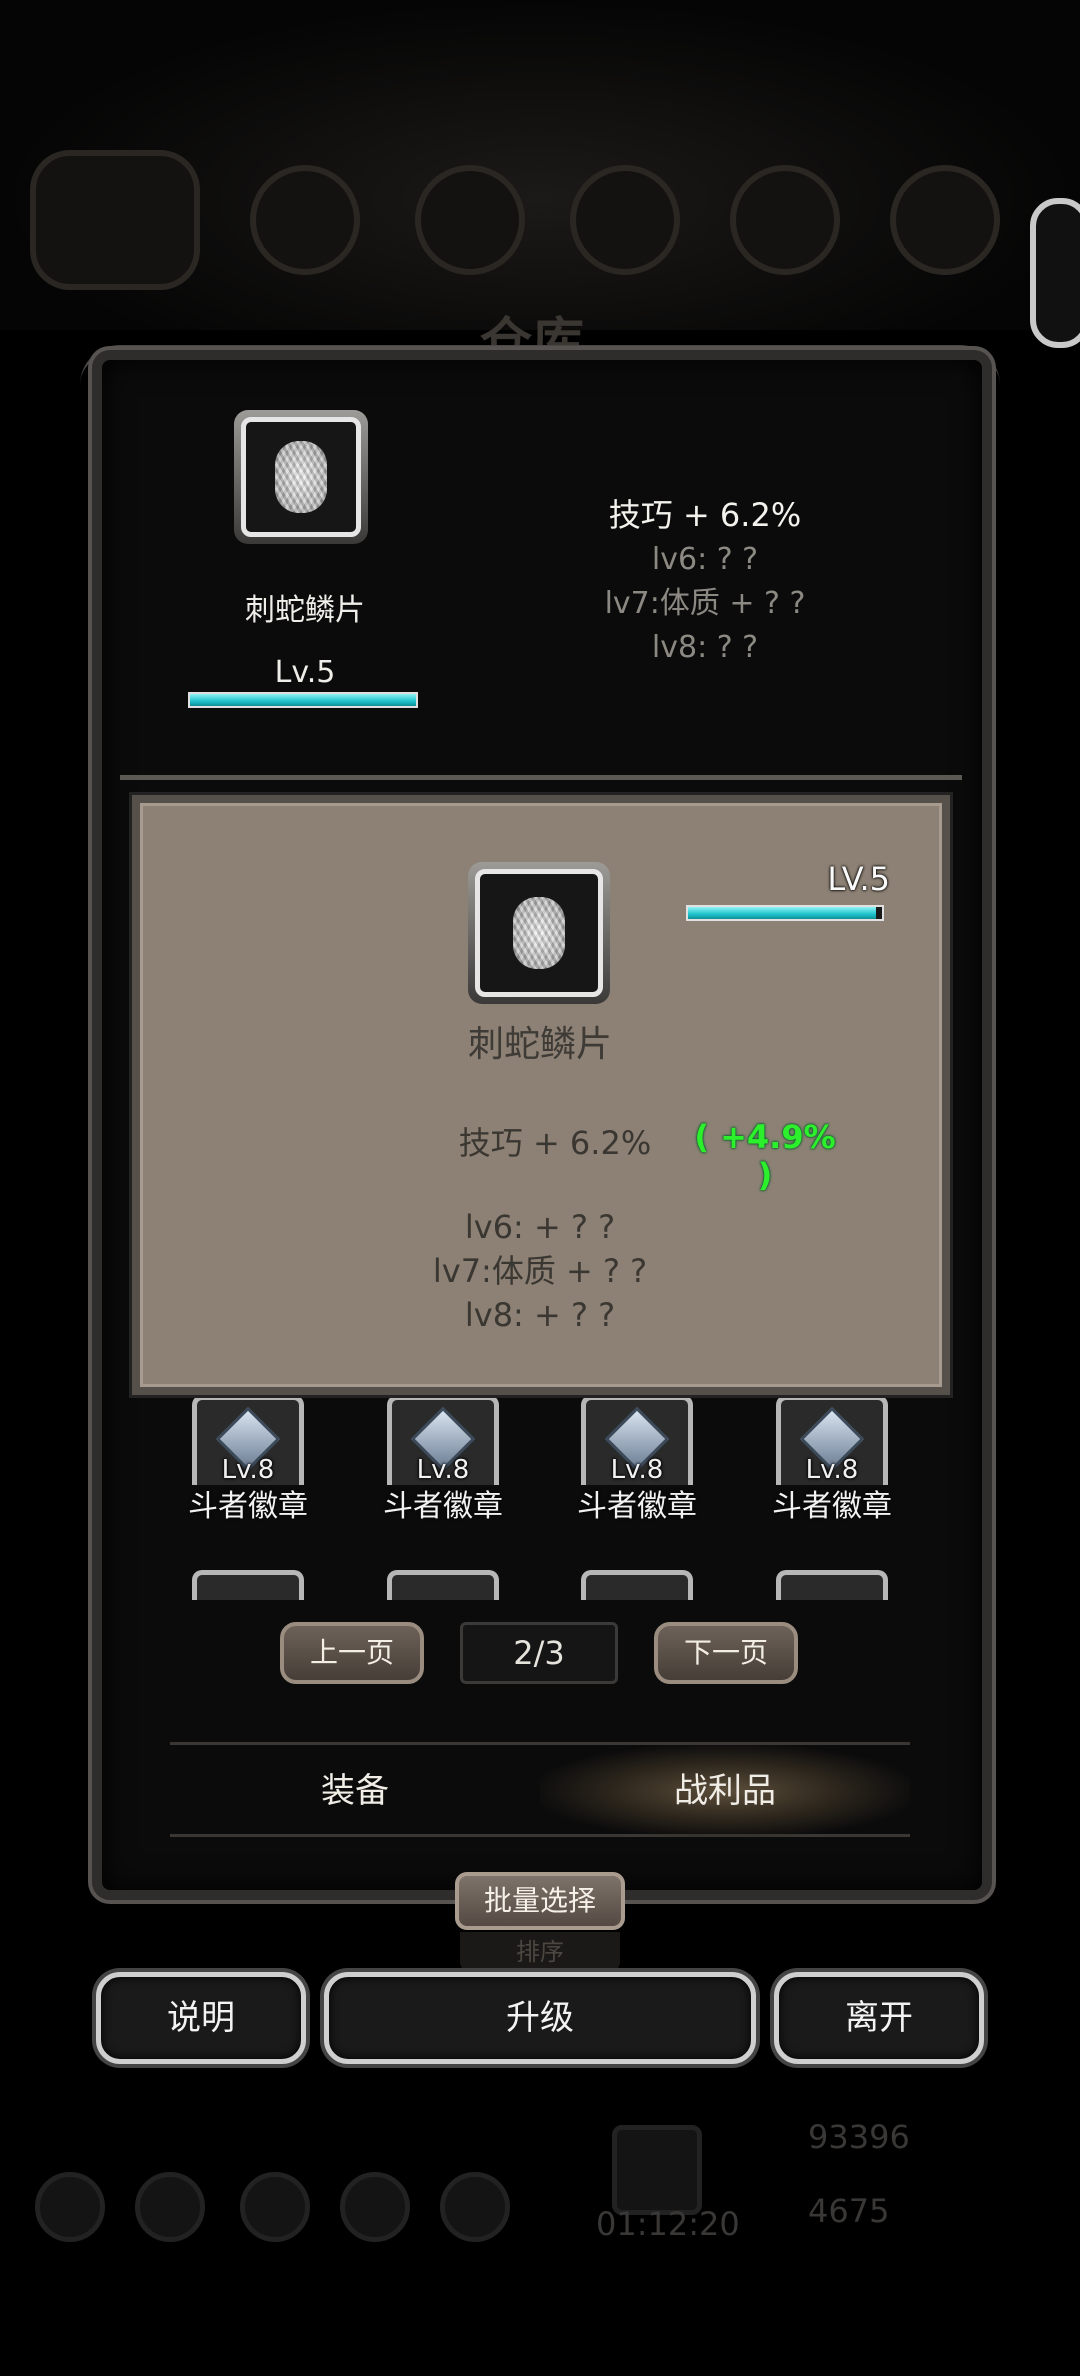  Describe the element at coordinates (705, 603) in the screenshot. I see `stat-lv7: lv7:体质 + ? ?` at that location.